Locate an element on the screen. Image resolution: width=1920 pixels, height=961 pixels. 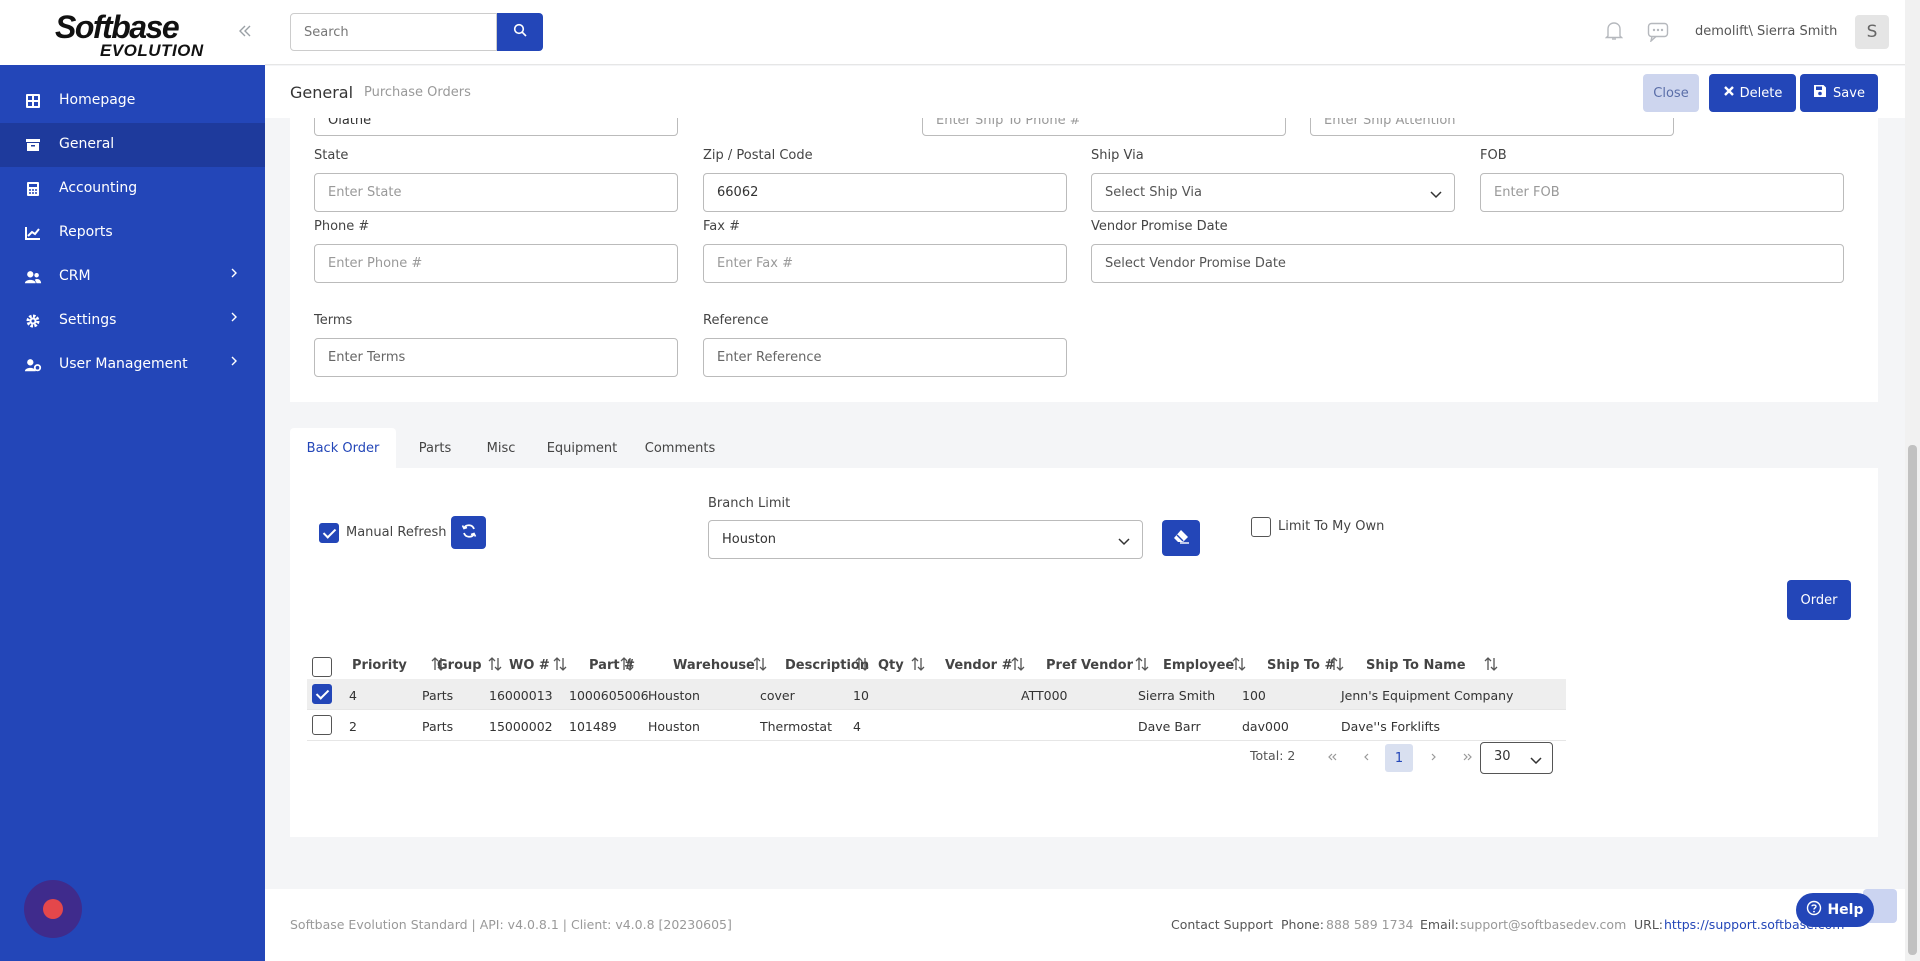
prev-page-button is located at coordinates (1366, 758).